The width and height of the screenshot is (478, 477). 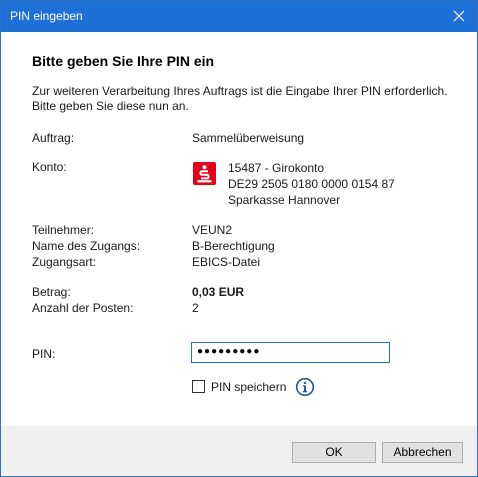 I want to click on pin-input: ●●●●●●●●●, so click(x=290, y=352).